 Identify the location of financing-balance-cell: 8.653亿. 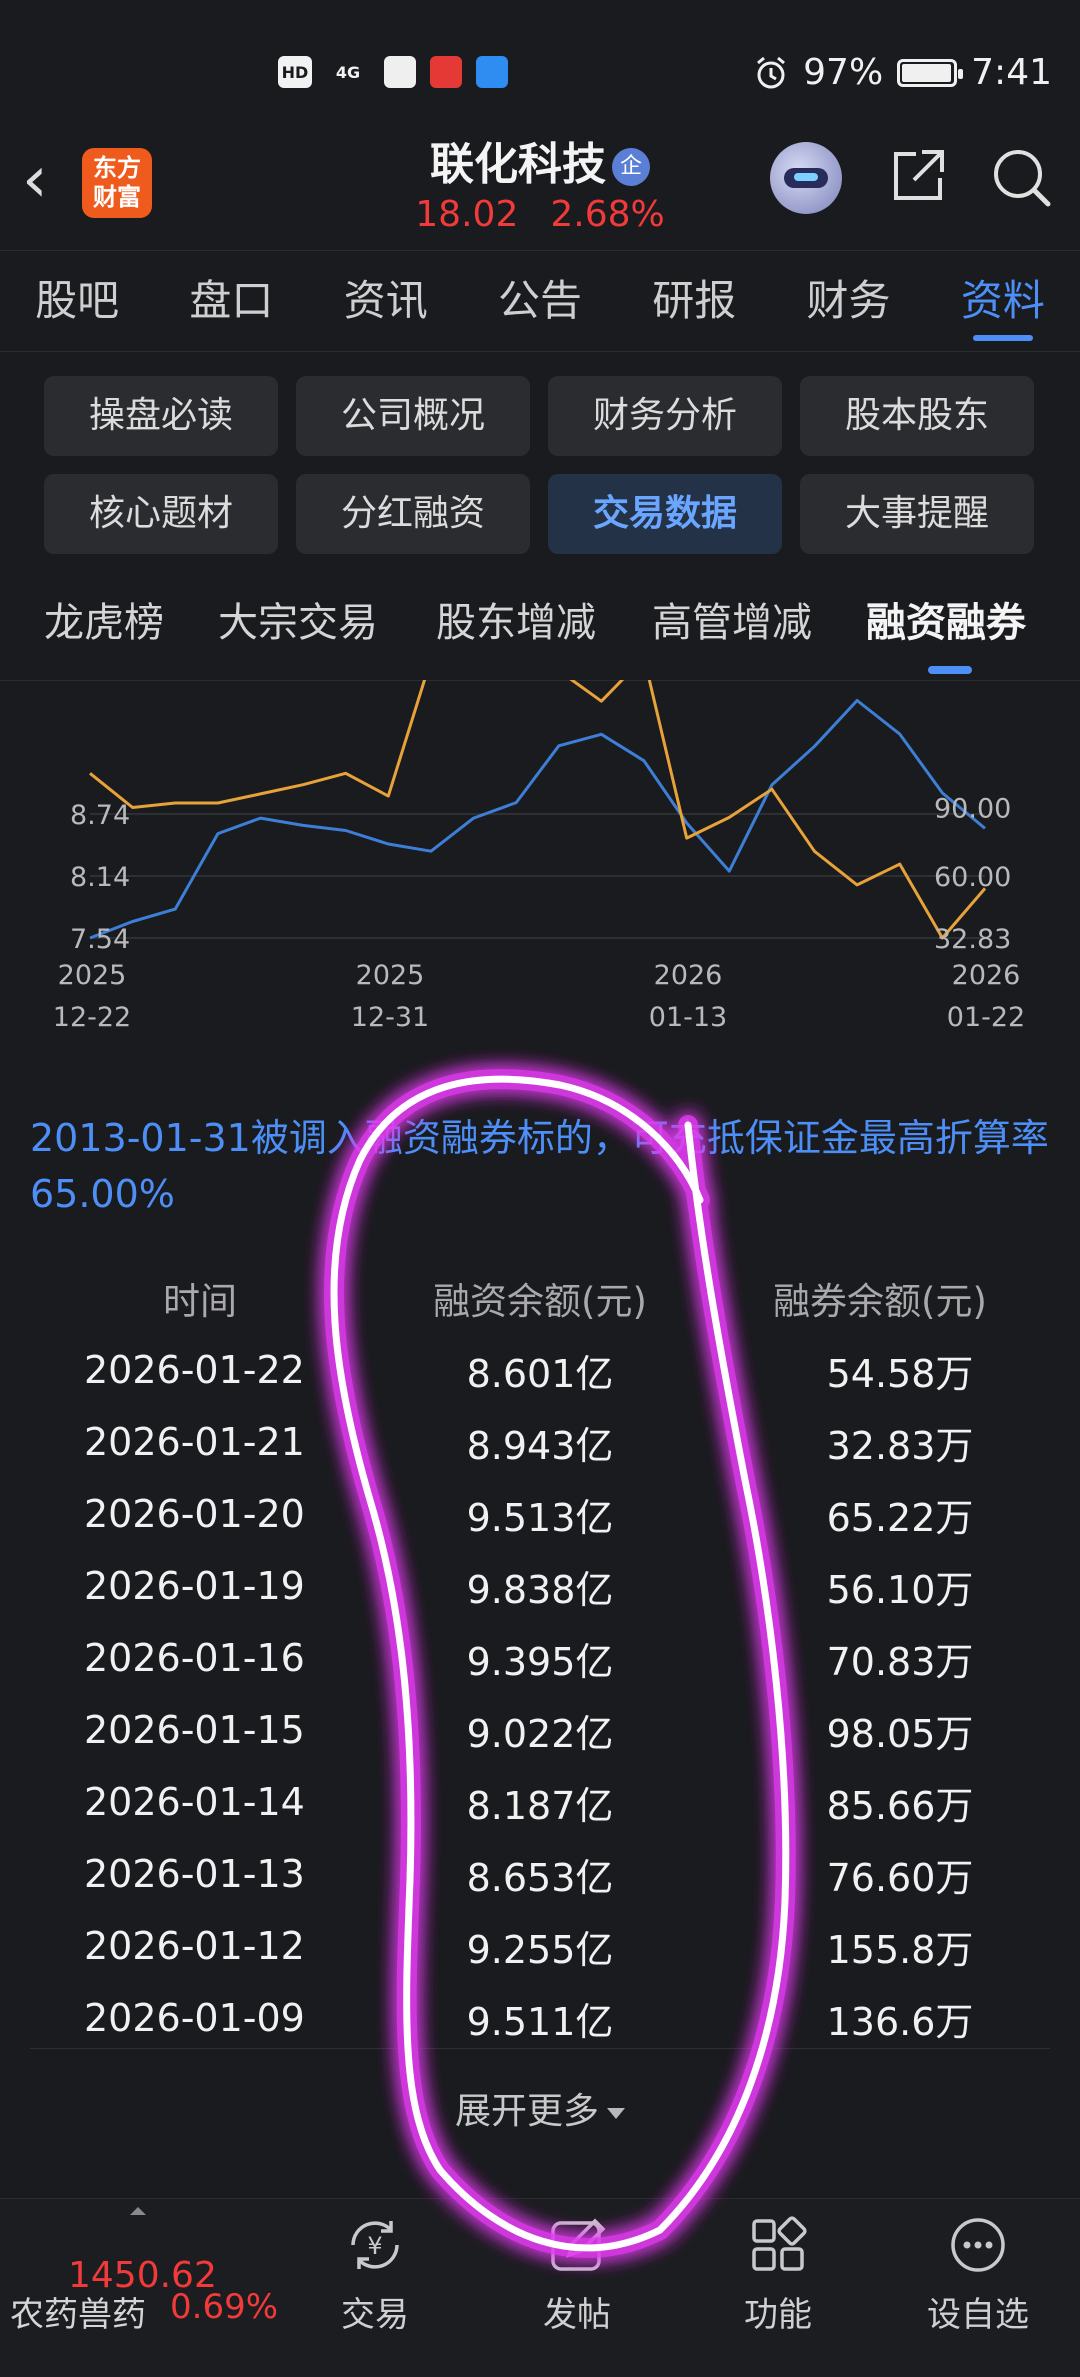
(540, 1874).